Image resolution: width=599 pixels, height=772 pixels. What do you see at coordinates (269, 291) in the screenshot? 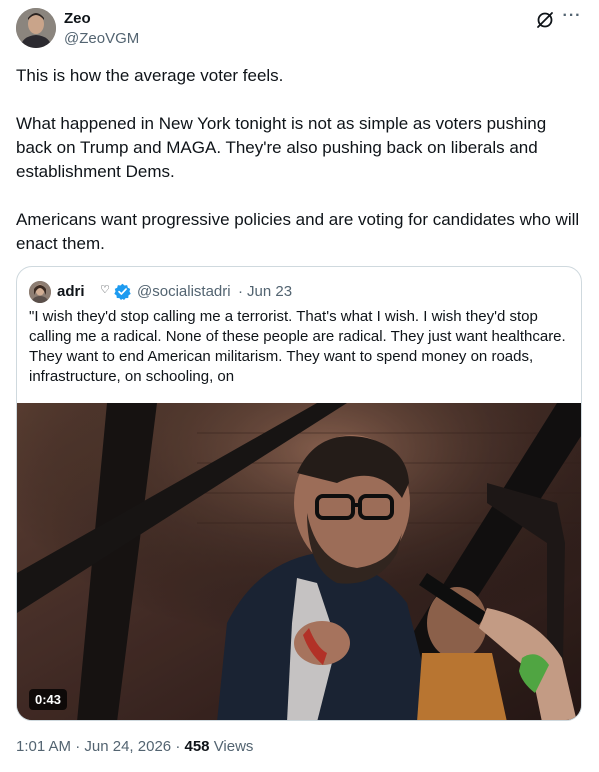
I see `quoted-date: Jun 23` at bounding box center [269, 291].